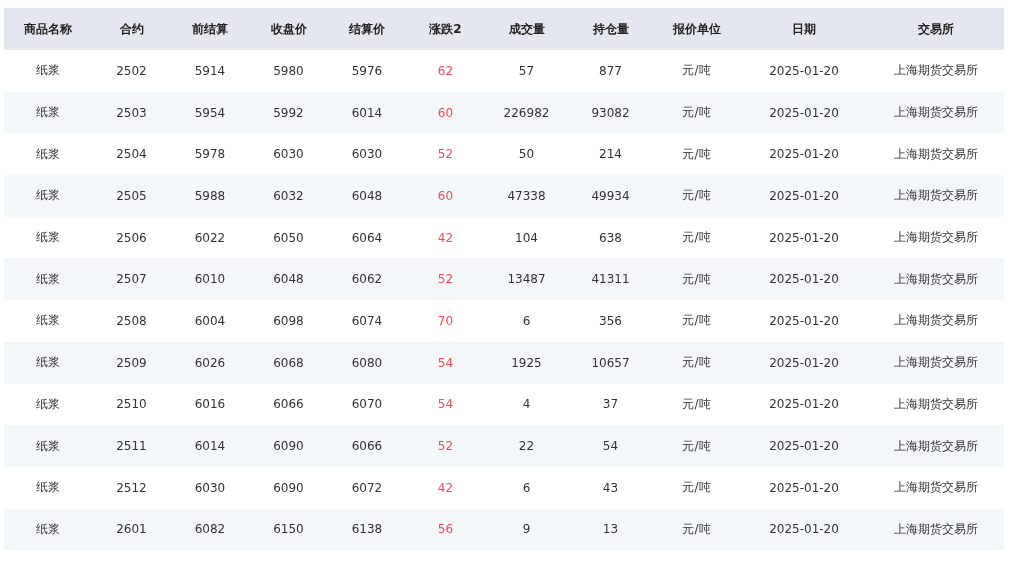 The height and width of the screenshot is (563, 1017). What do you see at coordinates (288, 29) in the screenshot?
I see `column-header: 收盘价` at bounding box center [288, 29].